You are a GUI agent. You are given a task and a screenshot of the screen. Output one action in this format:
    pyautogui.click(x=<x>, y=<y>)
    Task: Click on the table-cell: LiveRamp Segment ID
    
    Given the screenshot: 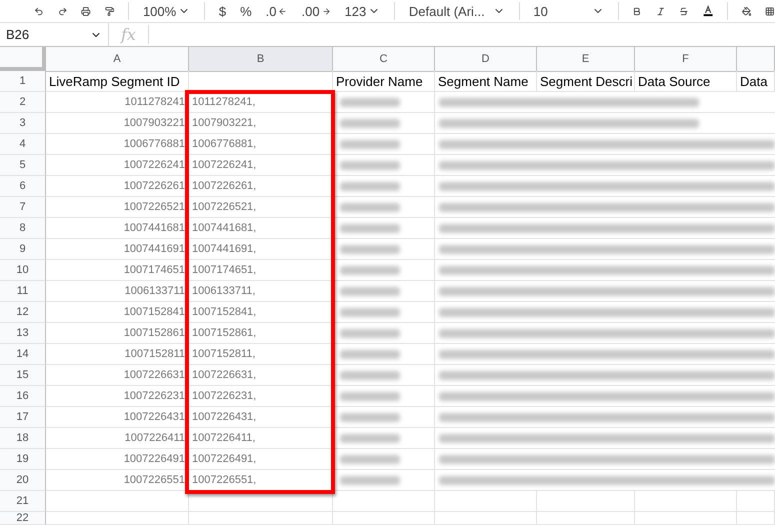 What is the action you would take?
    pyautogui.click(x=117, y=81)
    